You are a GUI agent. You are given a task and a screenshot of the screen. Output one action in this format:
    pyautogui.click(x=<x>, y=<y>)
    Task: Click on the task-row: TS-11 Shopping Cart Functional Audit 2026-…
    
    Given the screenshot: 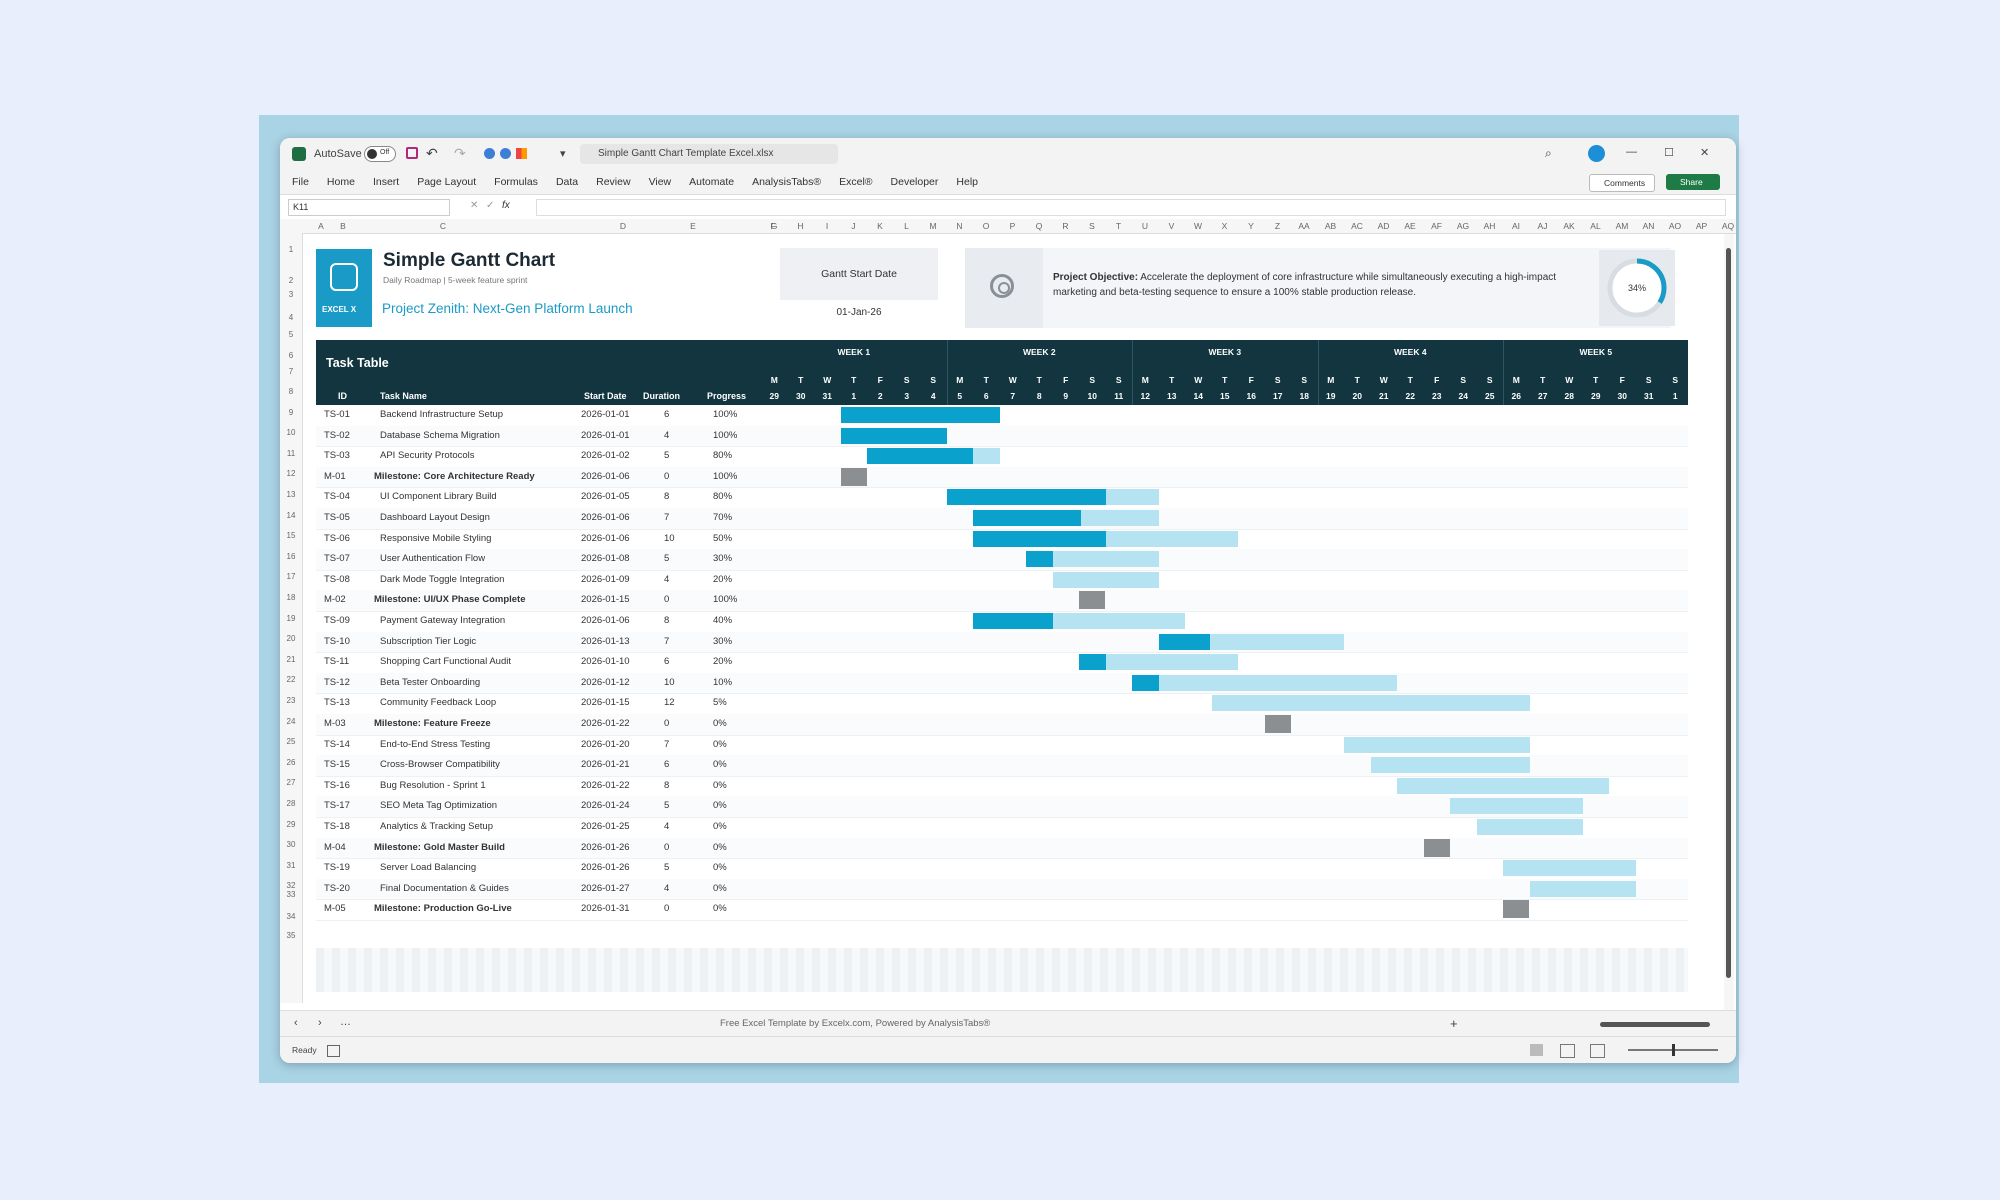 What is the action you would take?
    pyautogui.click(x=1002, y=663)
    